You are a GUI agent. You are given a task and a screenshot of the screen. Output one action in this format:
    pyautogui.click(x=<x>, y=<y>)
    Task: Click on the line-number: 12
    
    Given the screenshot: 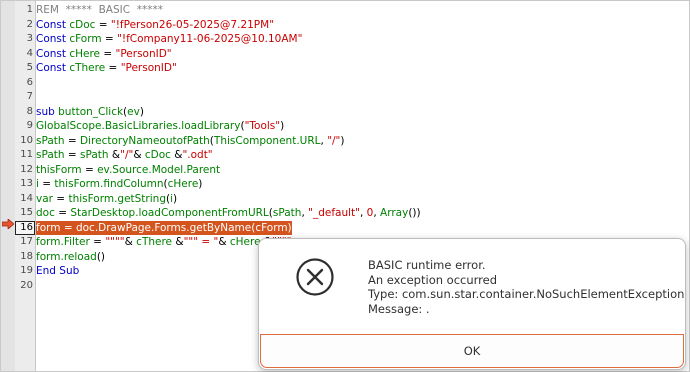 What is the action you would take?
    pyautogui.click(x=26, y=169)
    